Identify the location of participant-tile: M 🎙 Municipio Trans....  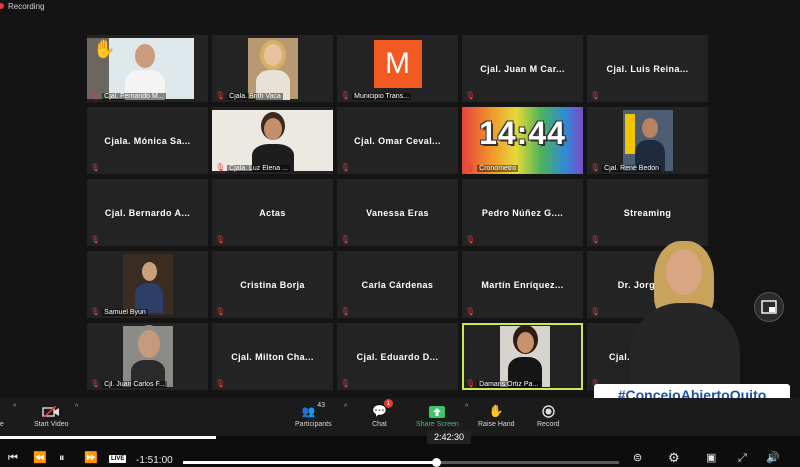
(397, 68).